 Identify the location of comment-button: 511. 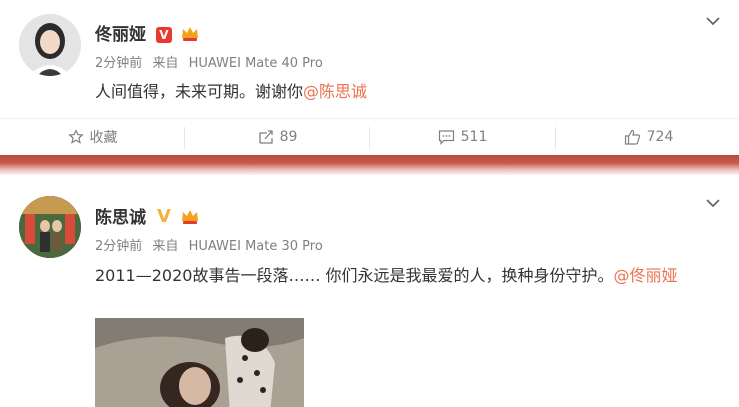
(462, 137).